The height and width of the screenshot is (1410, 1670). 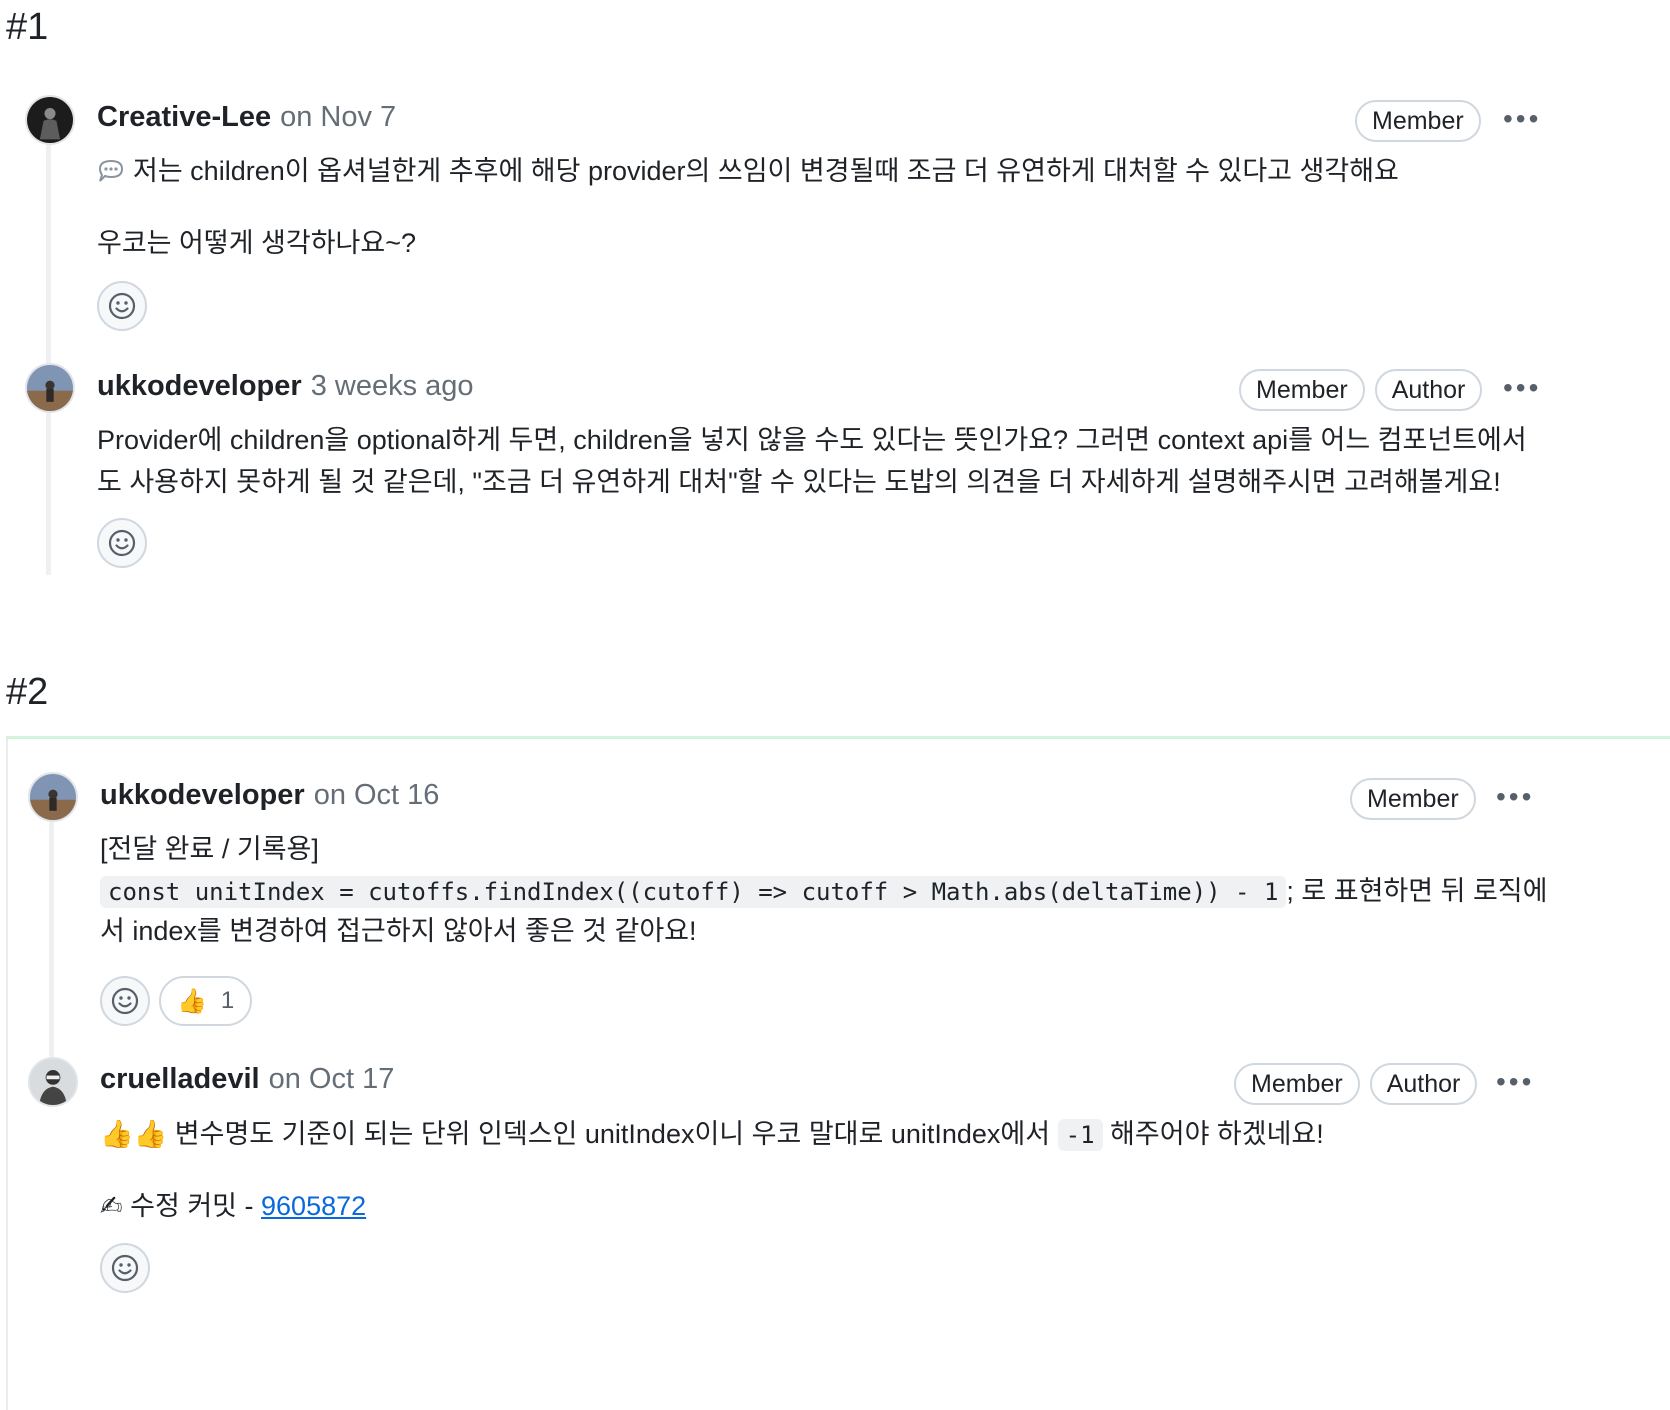 I want to click on comment-header: Creative-Lee on Nov 7, so click(x=246, y=117).